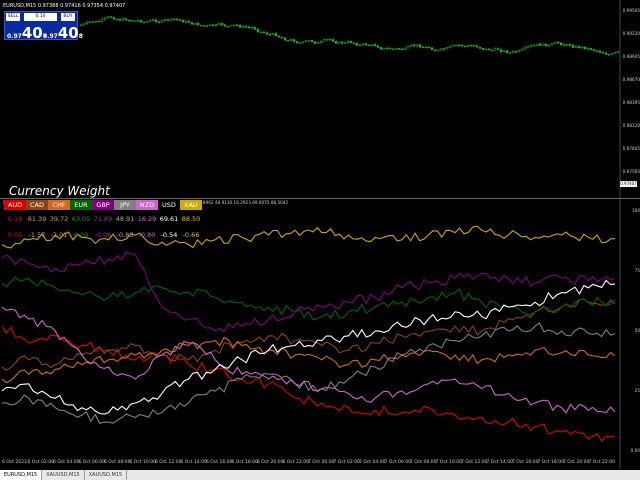 The image size is (640, 480). What do you see at coordinates (63, 32) in the screenshot?
I see `buy-quote: 0.97408` at bounding box center [63, 32].